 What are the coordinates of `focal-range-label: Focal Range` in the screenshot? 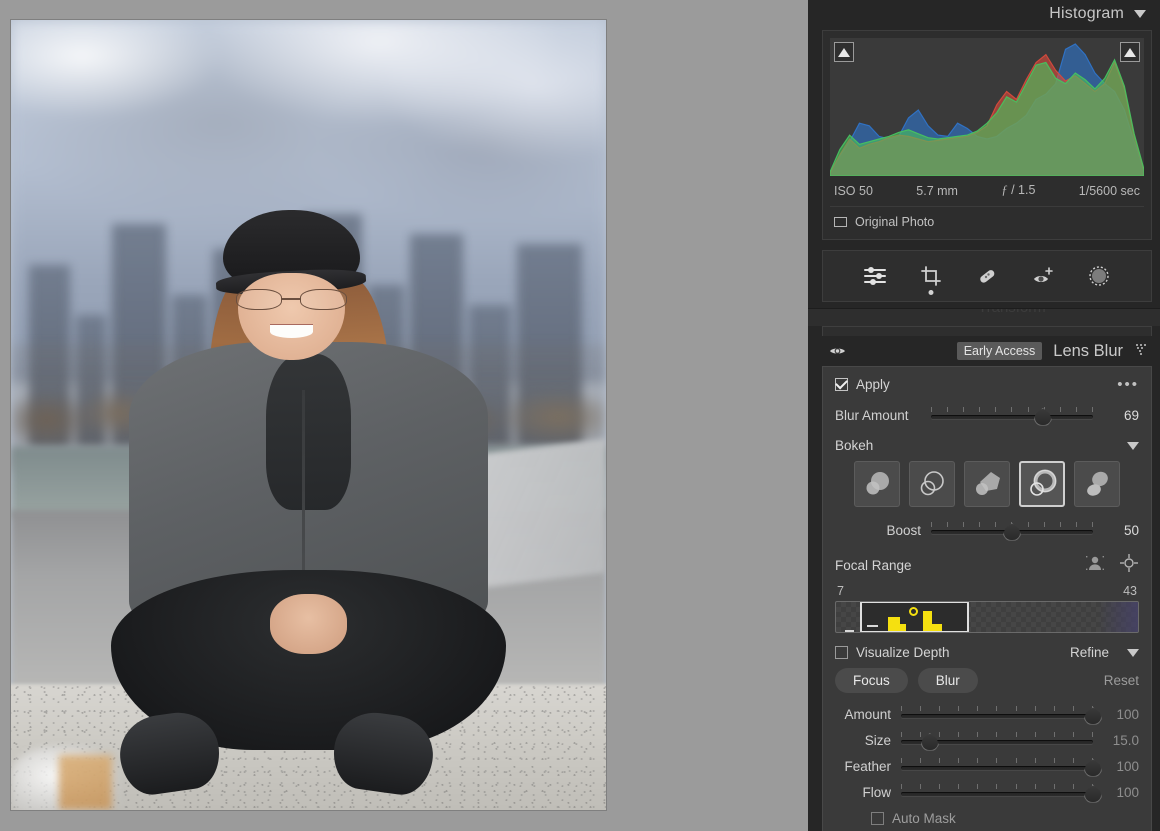 It's located at (873, 565).